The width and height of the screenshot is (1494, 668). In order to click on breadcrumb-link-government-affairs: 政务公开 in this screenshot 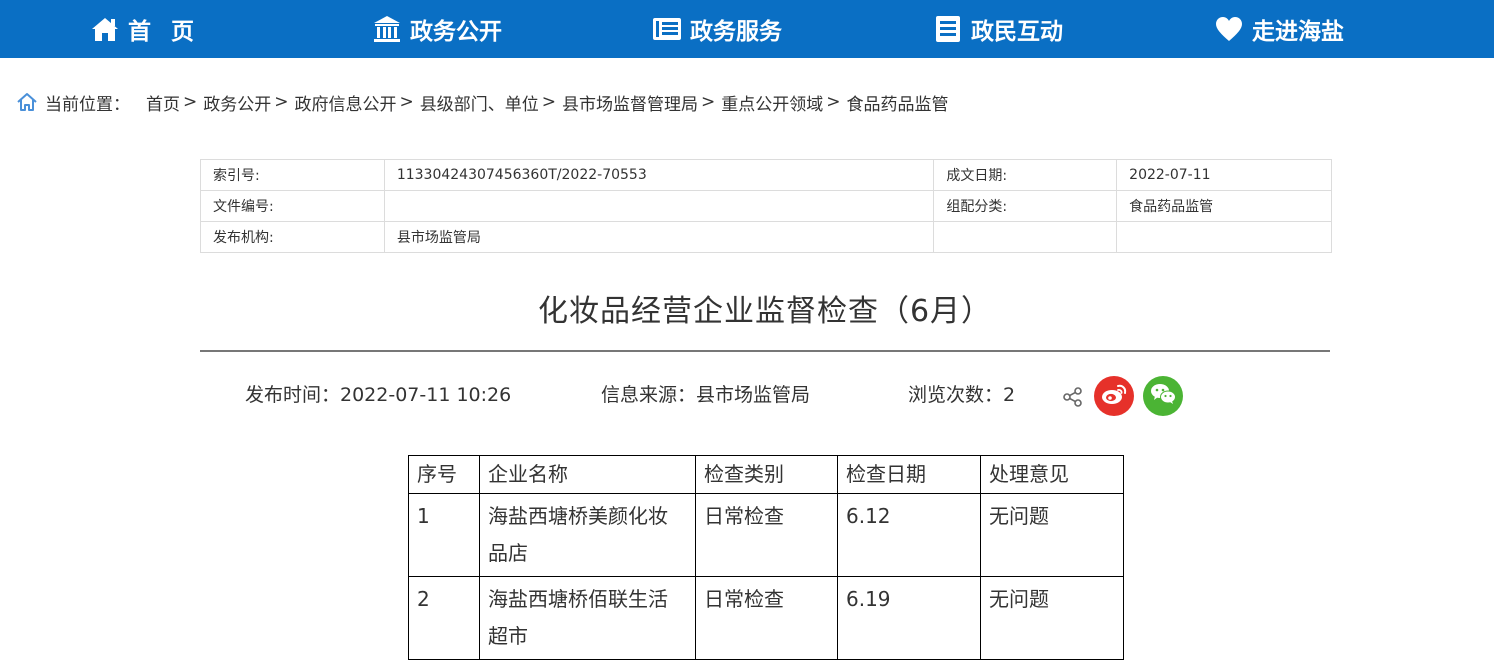, I will do `click(237, 102)`.